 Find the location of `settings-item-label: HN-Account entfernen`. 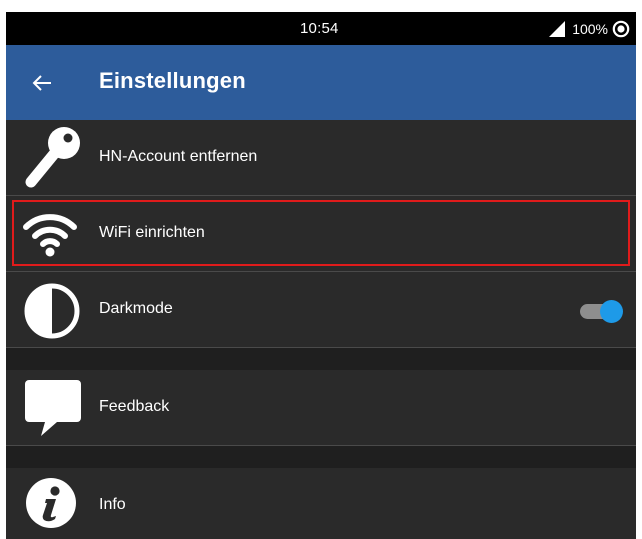

settings-item-label: HN-Account entfernen is located at coordinates (178, 156).